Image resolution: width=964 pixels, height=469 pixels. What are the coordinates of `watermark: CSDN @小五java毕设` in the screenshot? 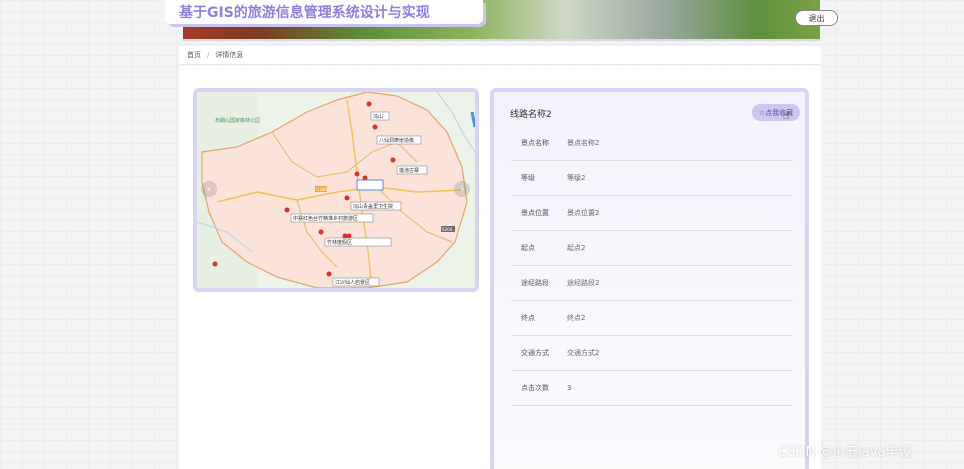 It's located at (845, 452).